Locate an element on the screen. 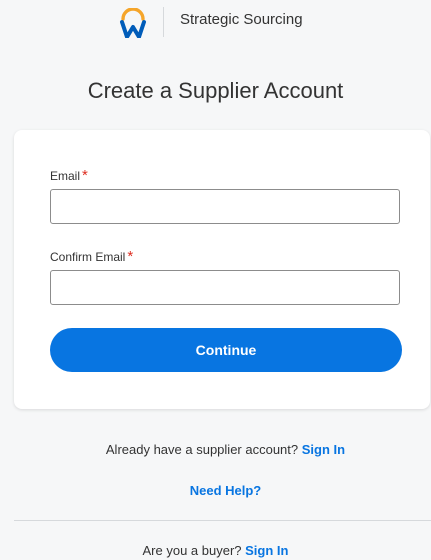 The image size is (431, 560). confirm-email-label: Confirm Email * is located at coordinates (91, 256).